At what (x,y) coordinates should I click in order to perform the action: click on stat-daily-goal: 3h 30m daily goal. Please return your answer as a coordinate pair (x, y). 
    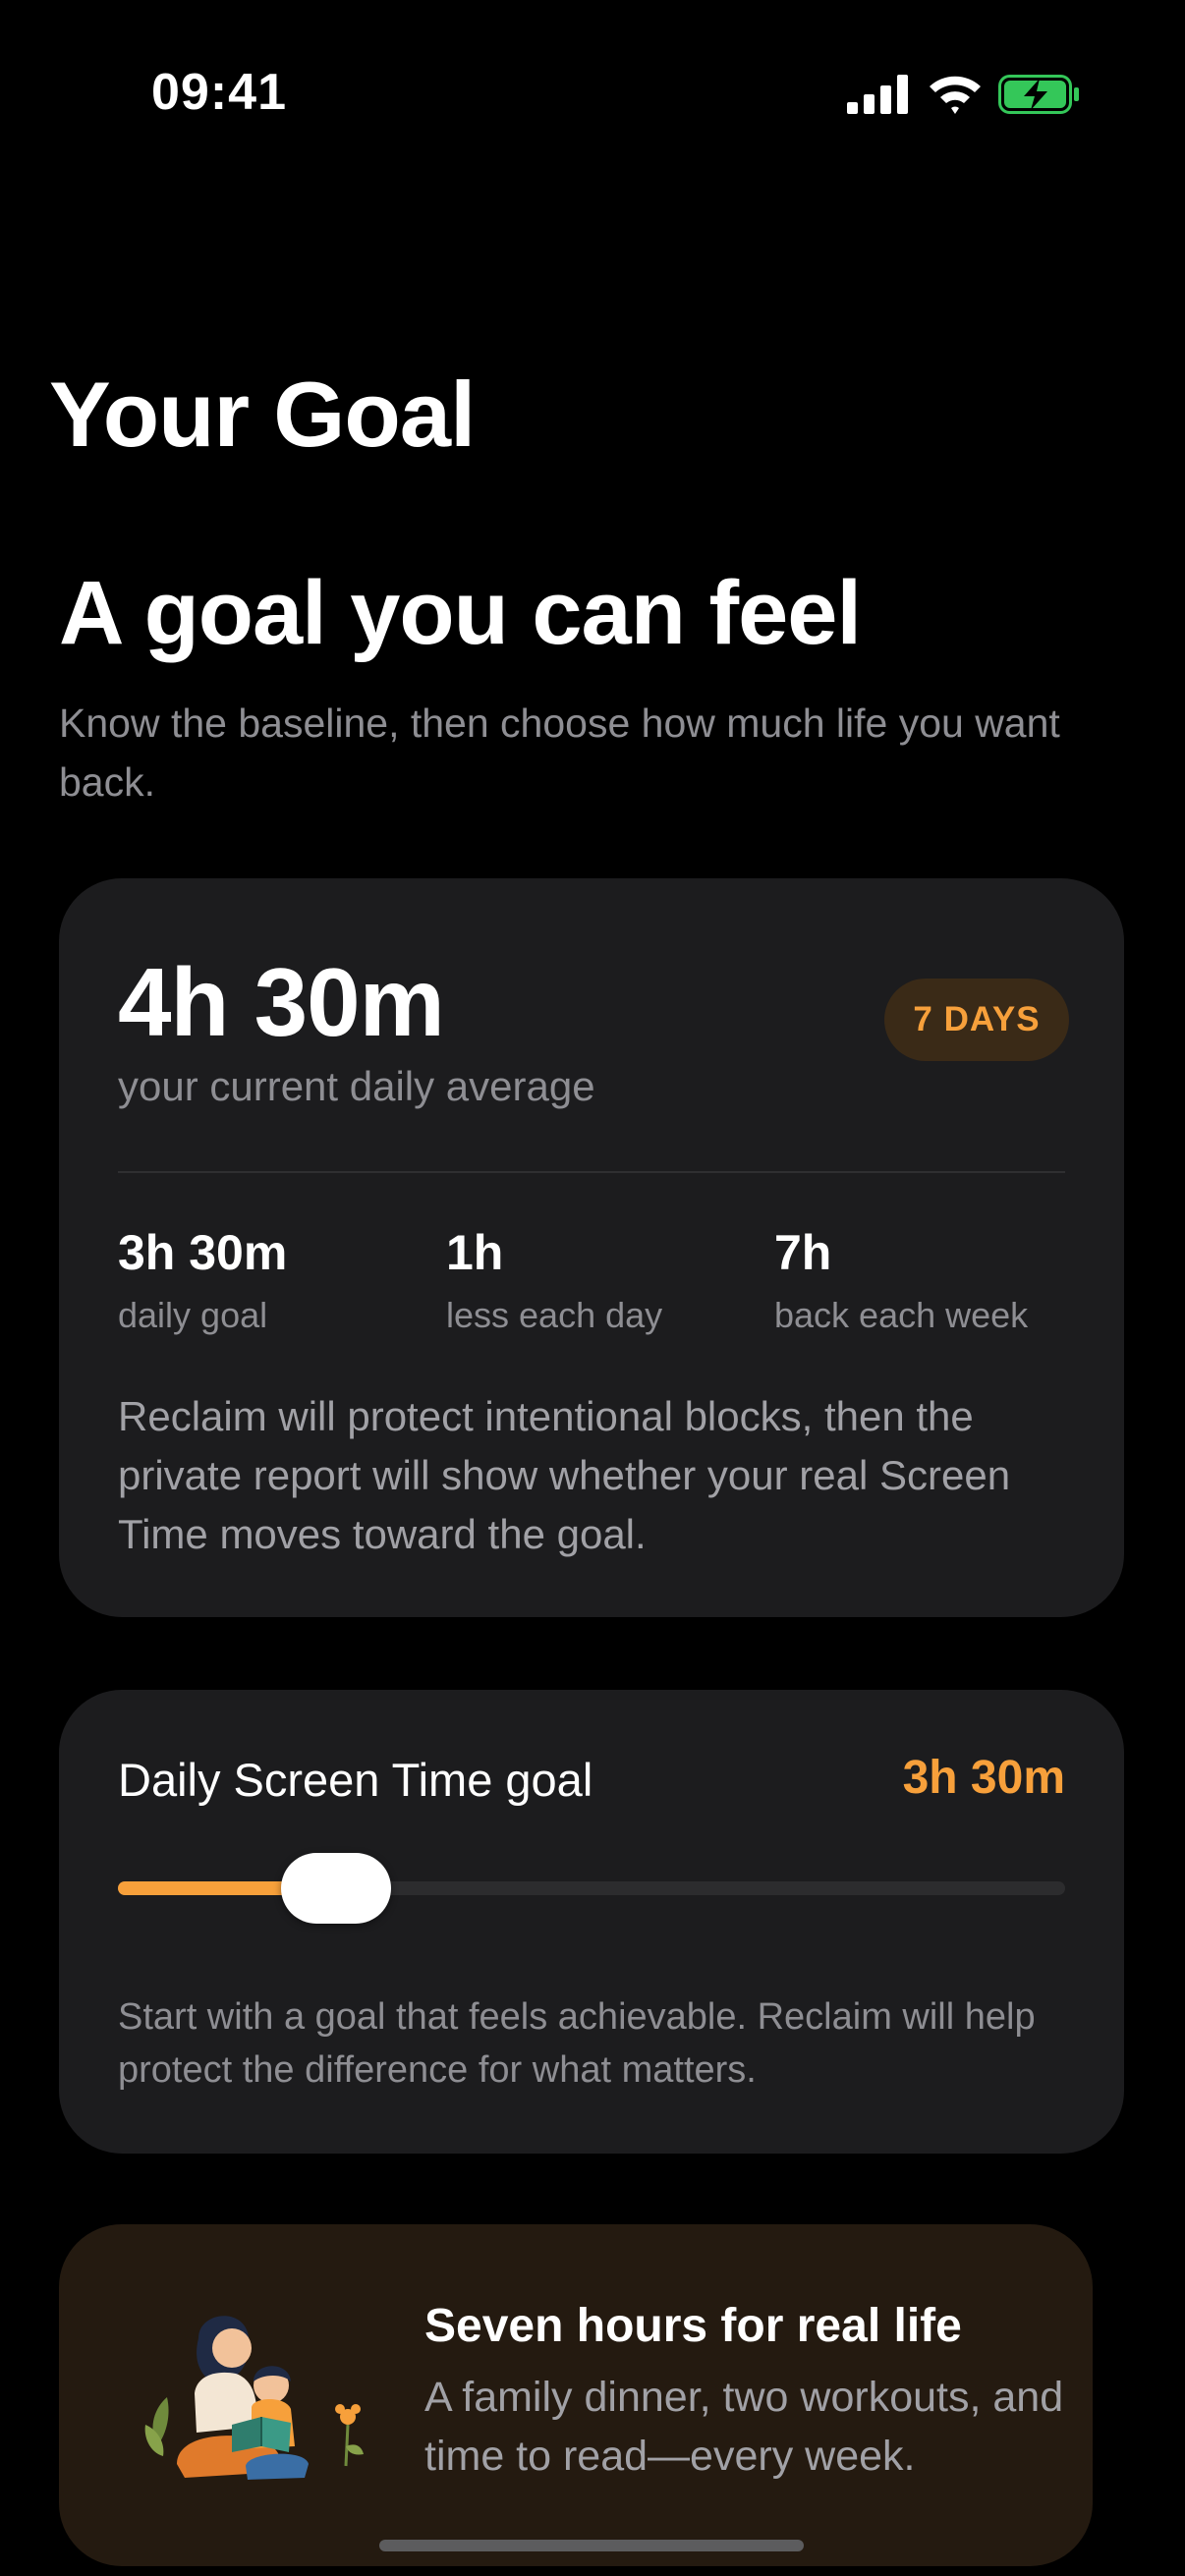
    Looking at the image, I should click on (202, 1280).